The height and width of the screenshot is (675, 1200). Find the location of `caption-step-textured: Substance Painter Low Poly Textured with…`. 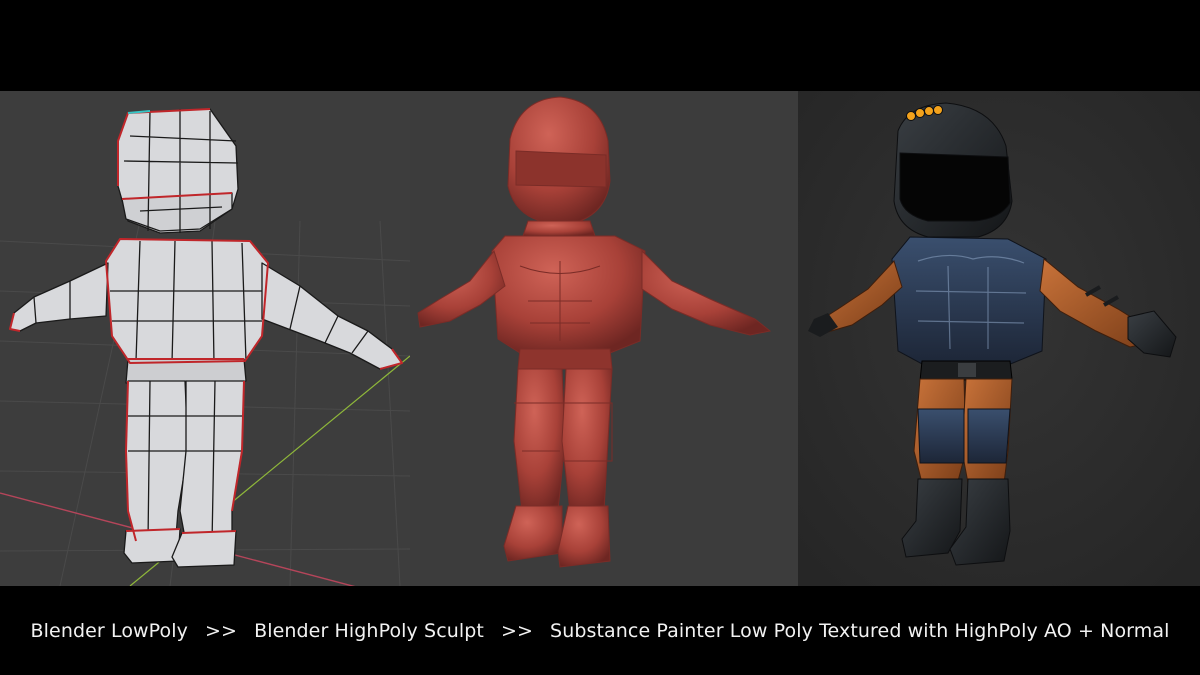

caption-step-textured: Substance Painter Low Poly Textured with… is located at coordinates (860, 630).